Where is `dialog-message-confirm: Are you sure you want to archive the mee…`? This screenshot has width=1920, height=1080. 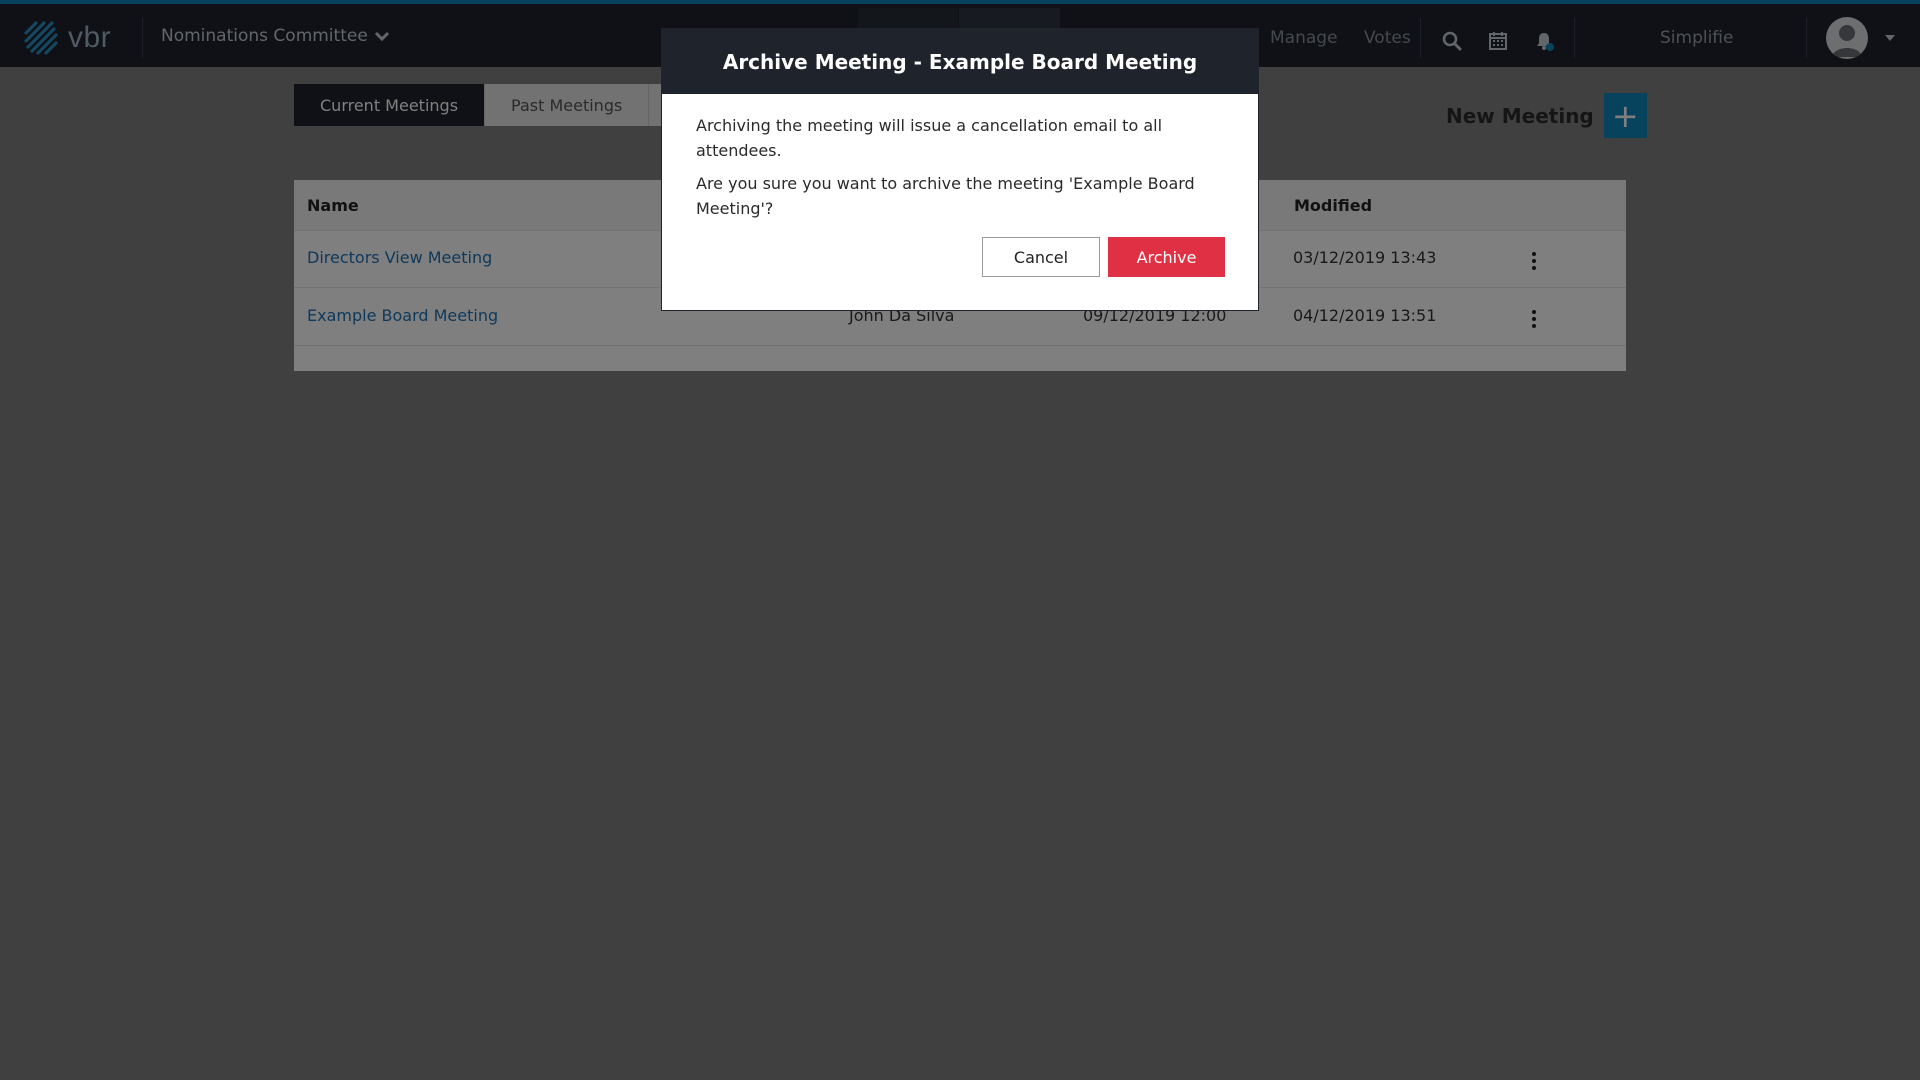
dialog-message-confirm: Are you sure you want to archive the mee… is located at coordinates (945, 196).